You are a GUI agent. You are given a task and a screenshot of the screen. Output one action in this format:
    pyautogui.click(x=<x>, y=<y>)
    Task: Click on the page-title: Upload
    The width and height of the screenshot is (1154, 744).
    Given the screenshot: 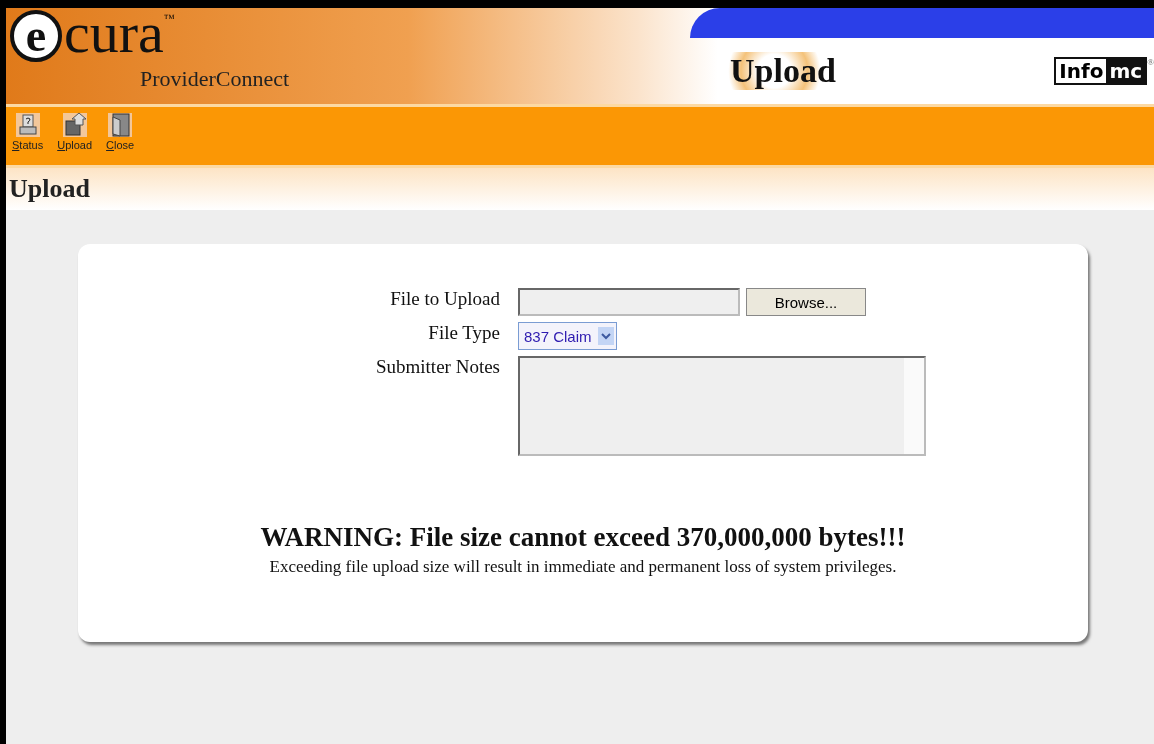 What is the action you would take?
    pyautogui.click(x=49, y=189)
    